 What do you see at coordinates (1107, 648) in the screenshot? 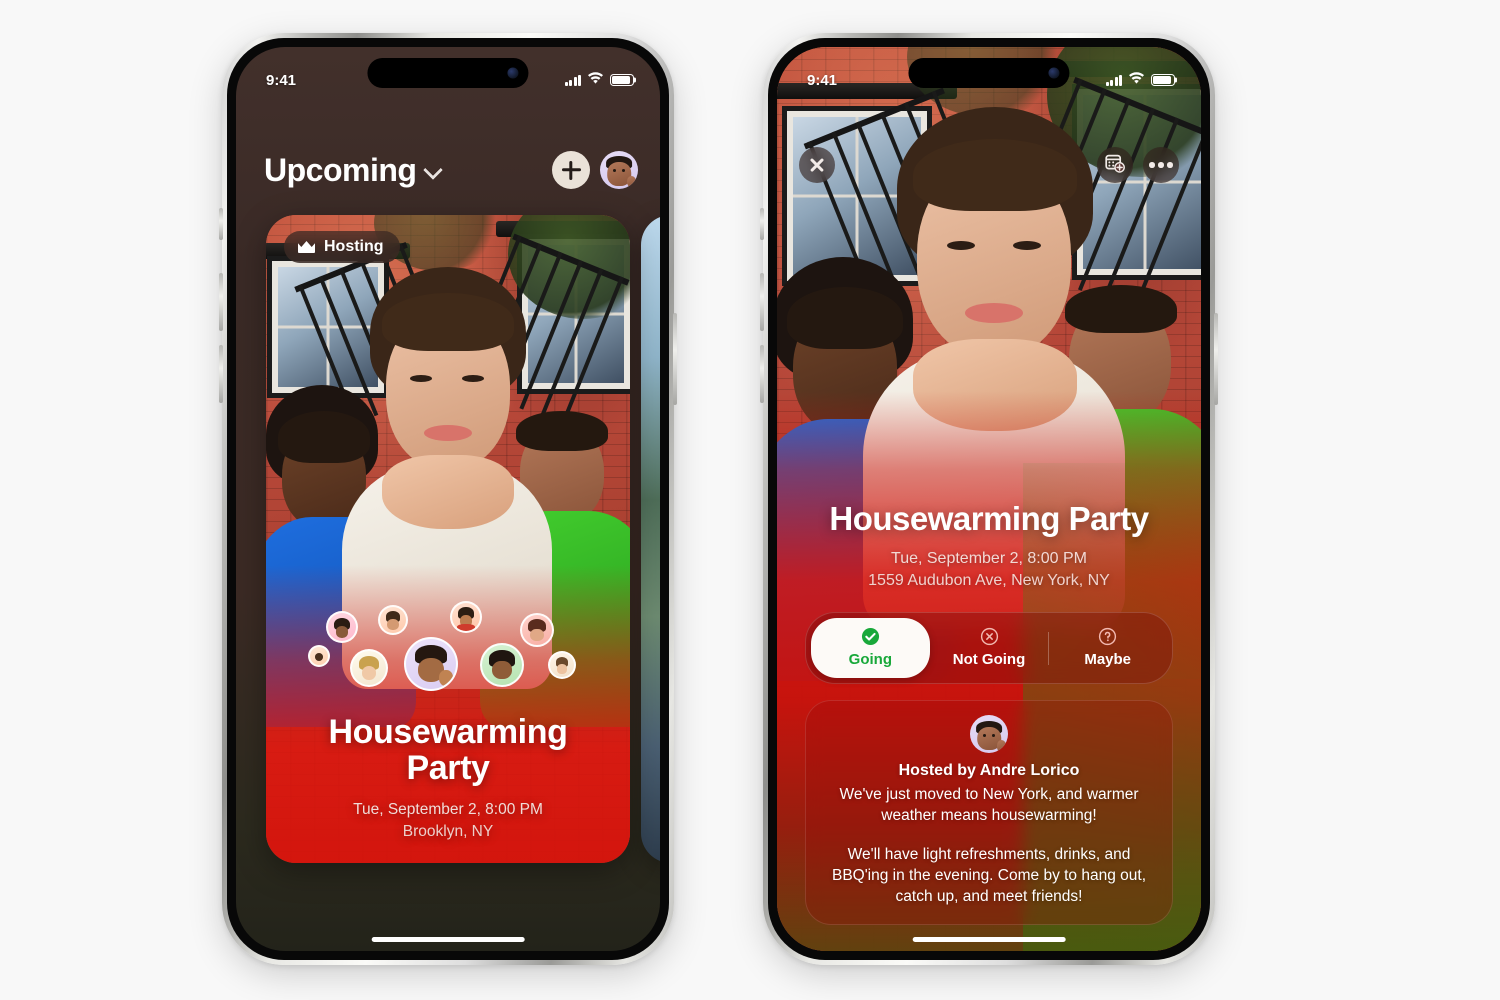
I see `rsvp-option-maybe: Maybe` at bounding box center [1107, 648].